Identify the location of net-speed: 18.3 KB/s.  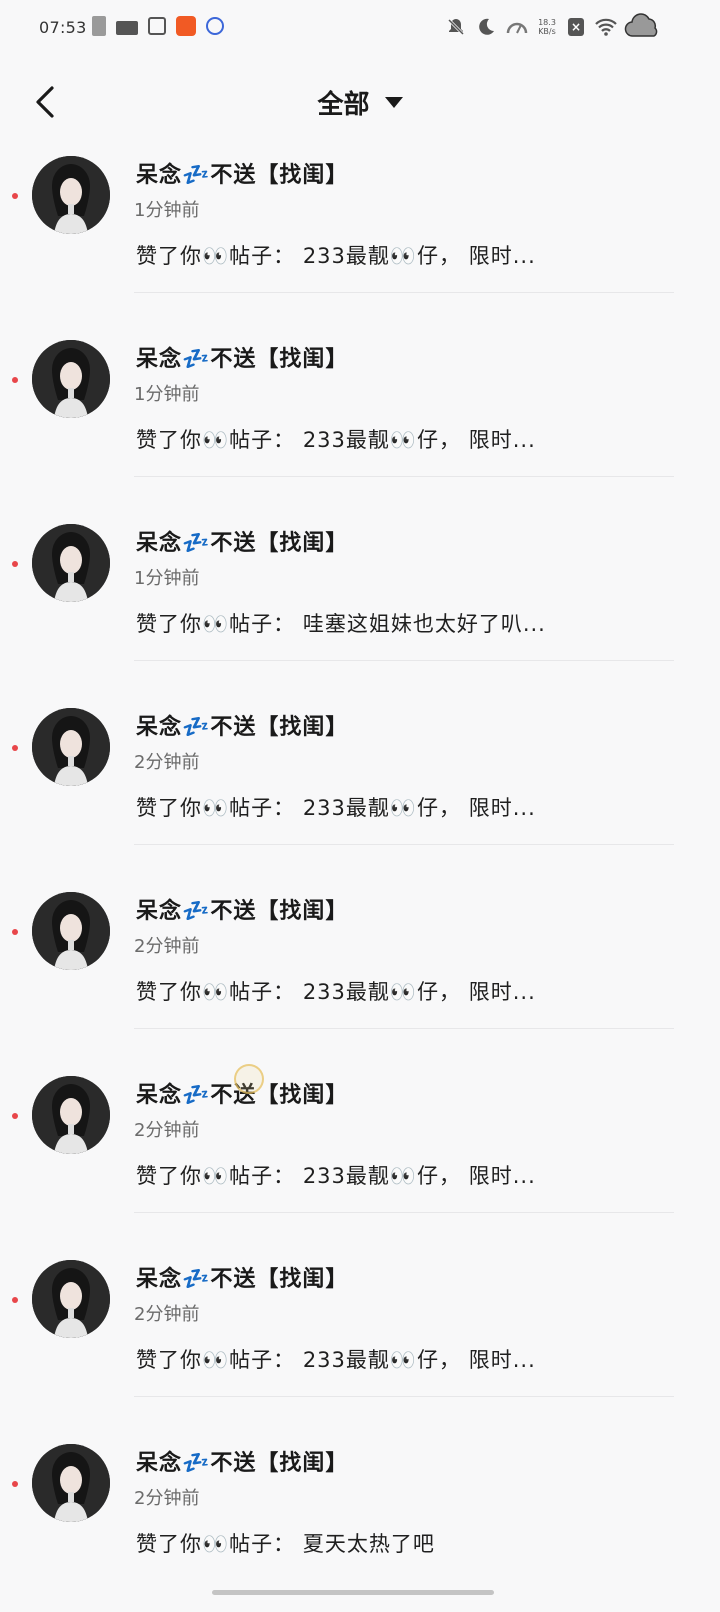
(547, 27).